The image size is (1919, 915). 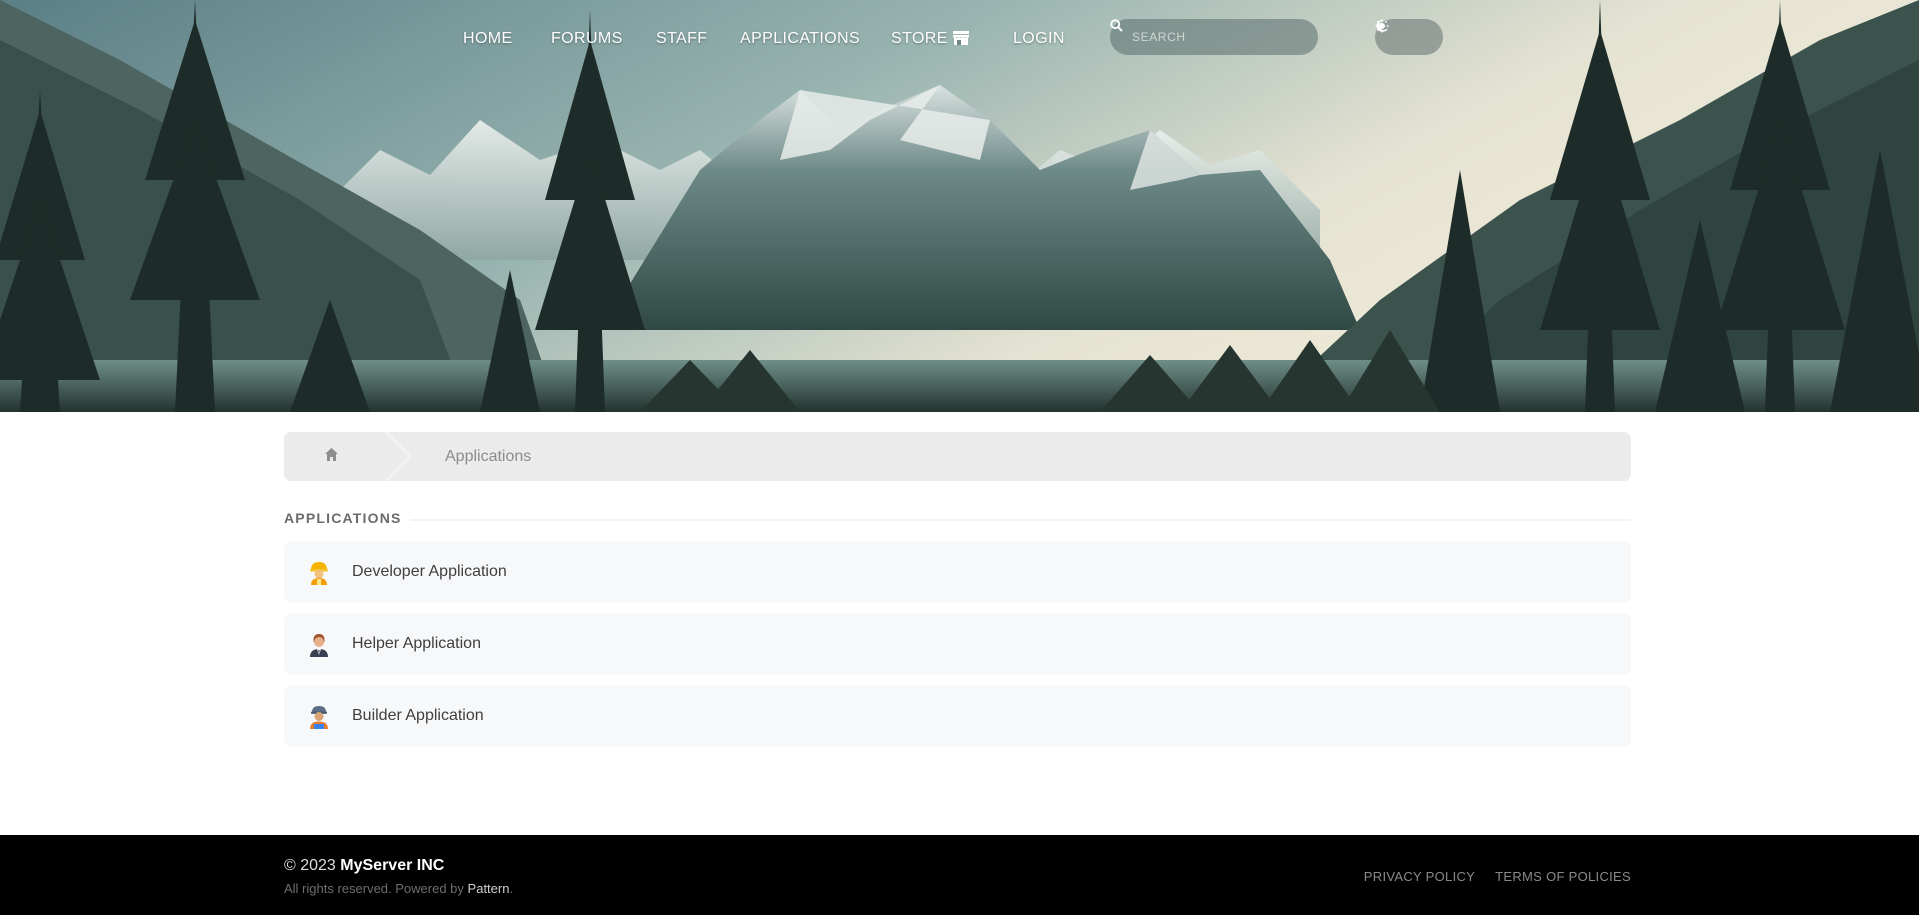 What do you see at coordinates (587, 39) in the screenshot?
I see `nav-forums-link: FORUMS` at bounding box center [587, 39].